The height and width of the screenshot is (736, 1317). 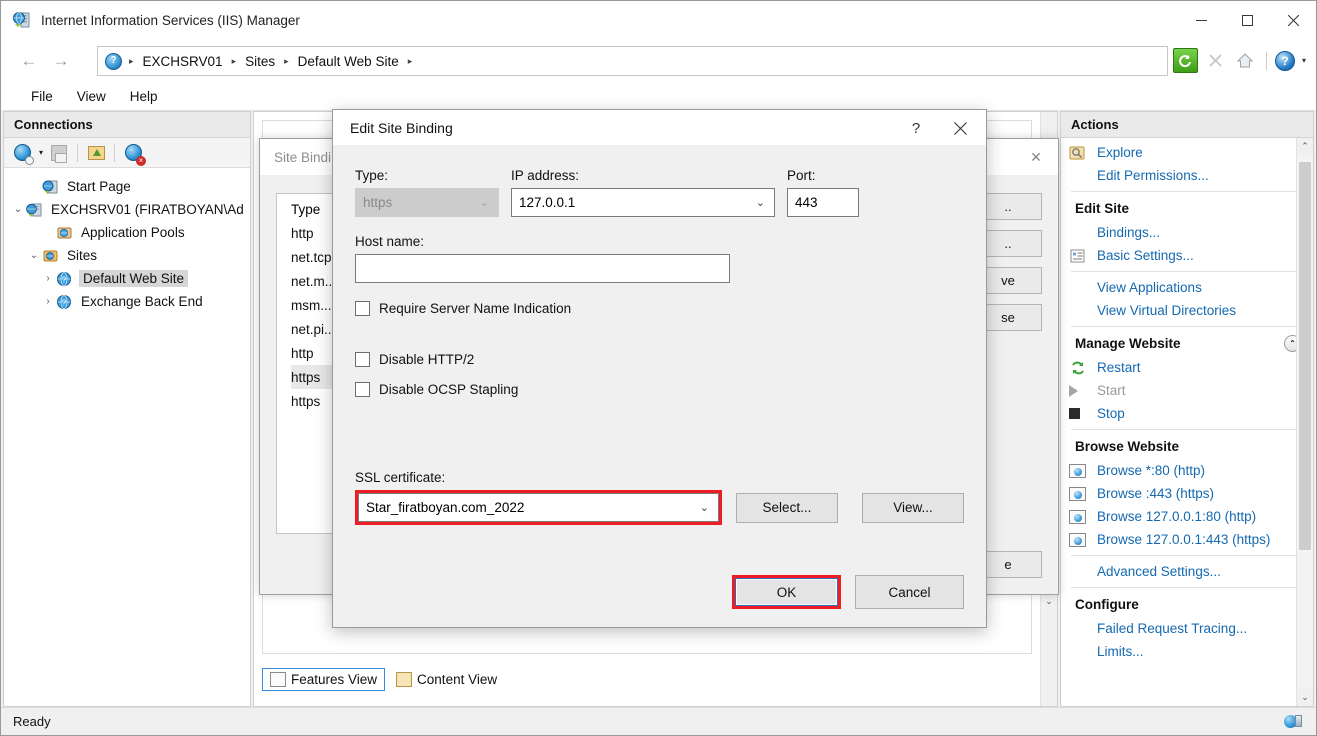 What do you see at coordinates (1245, 60) in the screenshot?
I see `home-icon` at bounding box center [1245, 60].